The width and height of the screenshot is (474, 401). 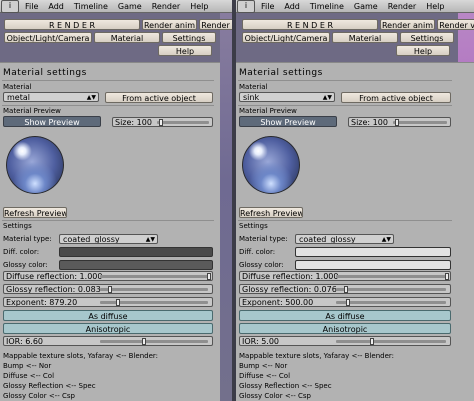 What do you see at coordinates (345, 341) in the screenshot?
I see `ior-slider: IOR: 5.00` at bounding box center [345, 341].